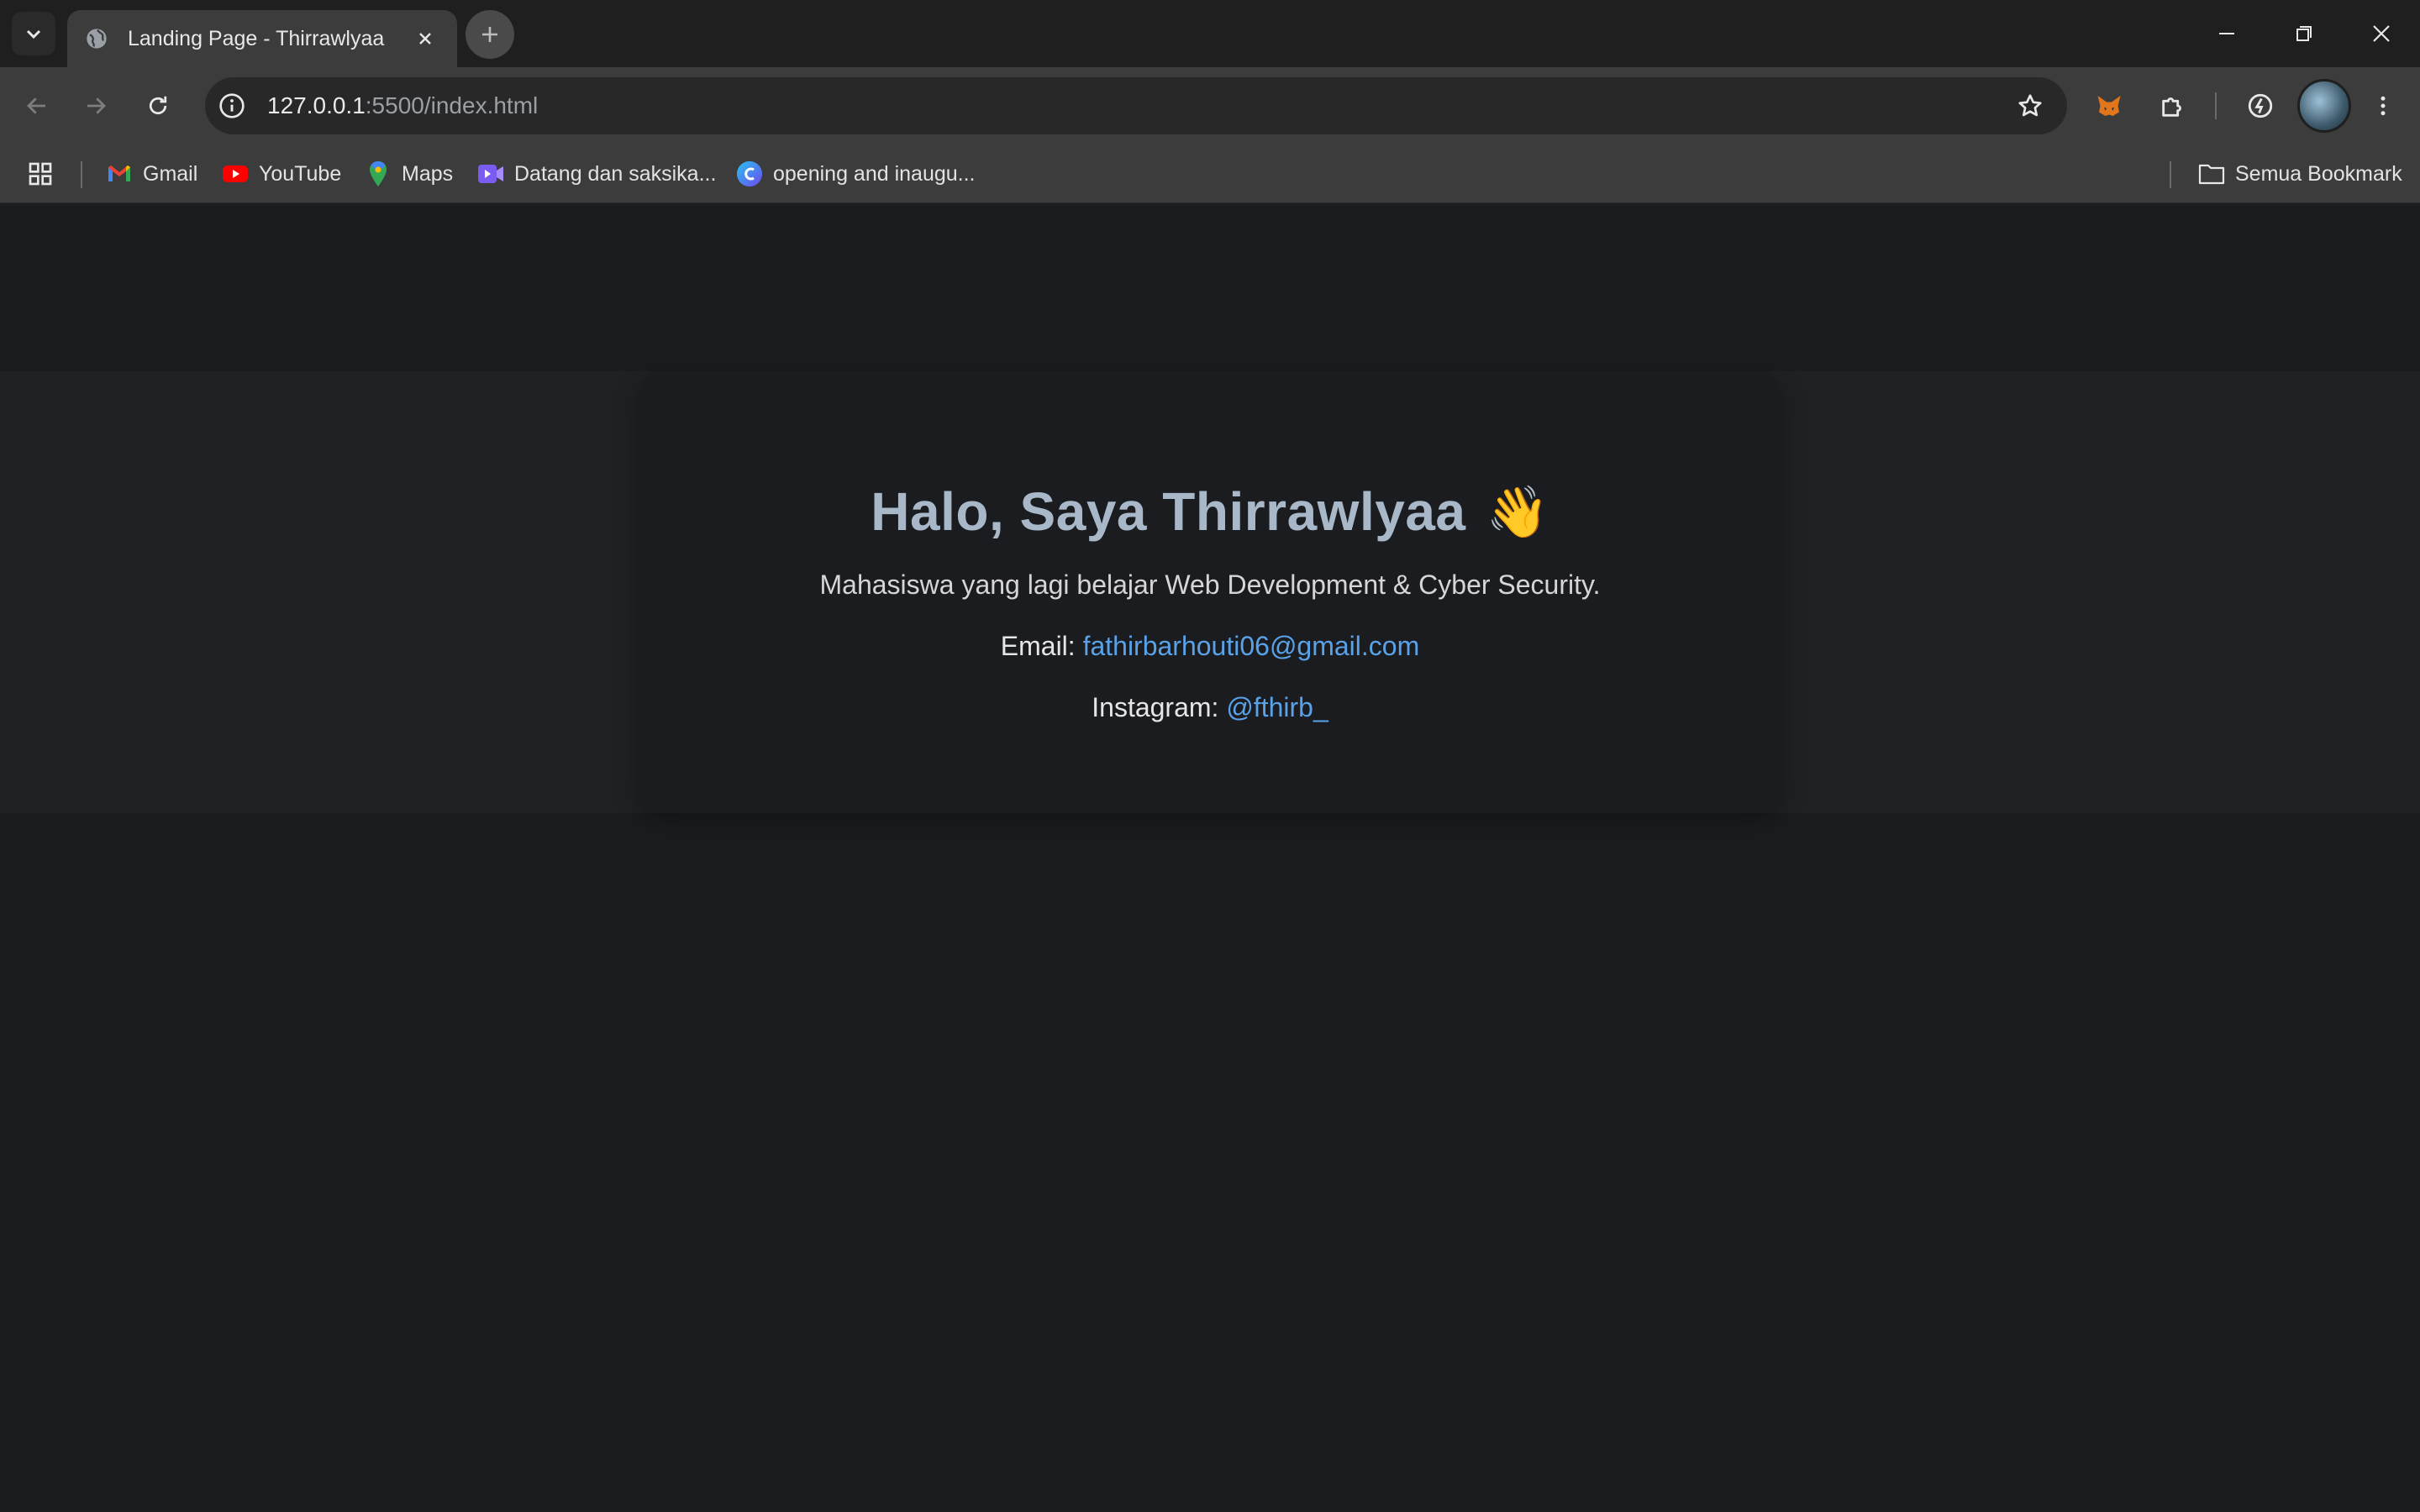  I want to click on instagram-line: Instagram: @fthirb_, so click(1210, 707).